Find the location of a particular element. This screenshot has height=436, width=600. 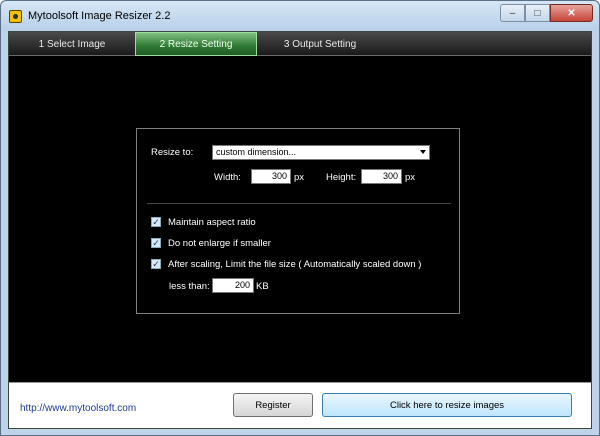

width-label: Width: is located at coordinates (227, 177).